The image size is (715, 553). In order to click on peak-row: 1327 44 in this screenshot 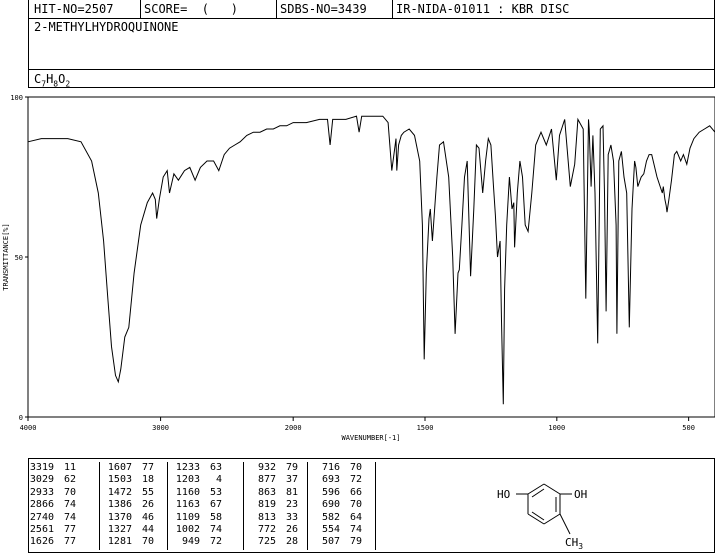, I will do `click(130, 530)`.